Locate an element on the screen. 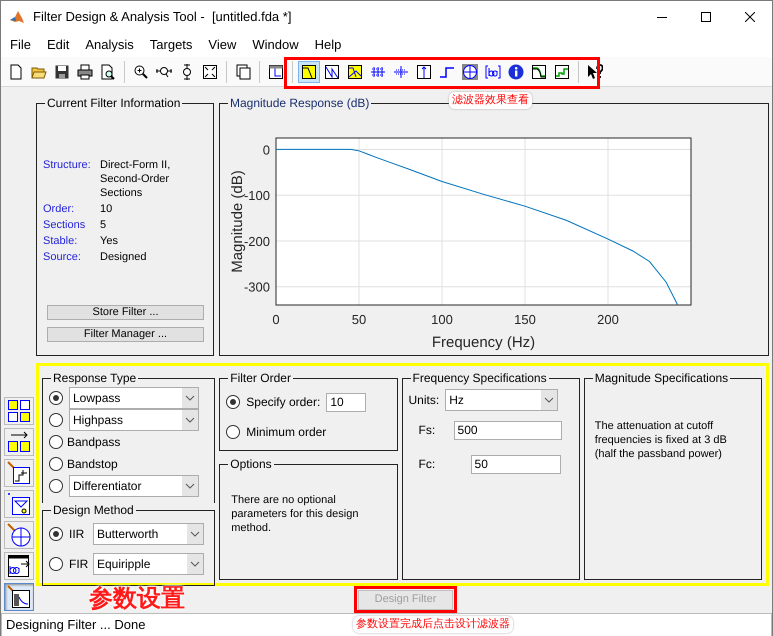 The width and height of the screenshot is (773, 636). panel-title: Filter Order is located at coordinates (260, 378).